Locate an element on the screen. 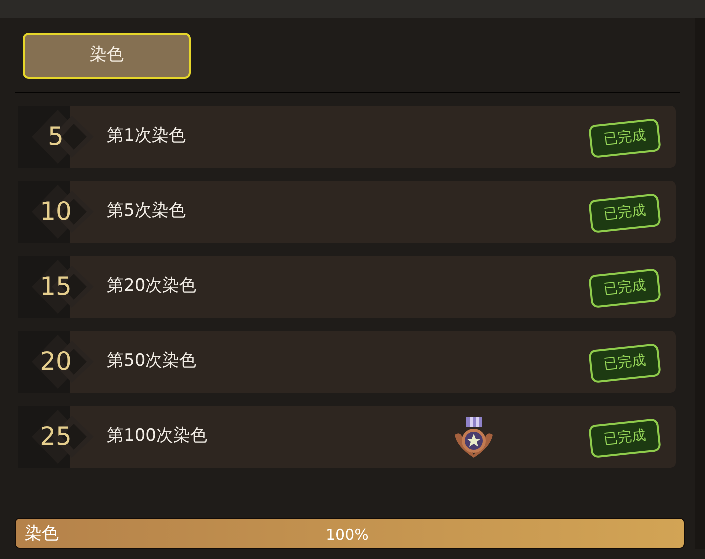  achievement-title: 第20次染色 is located at coordinates (152, 286).